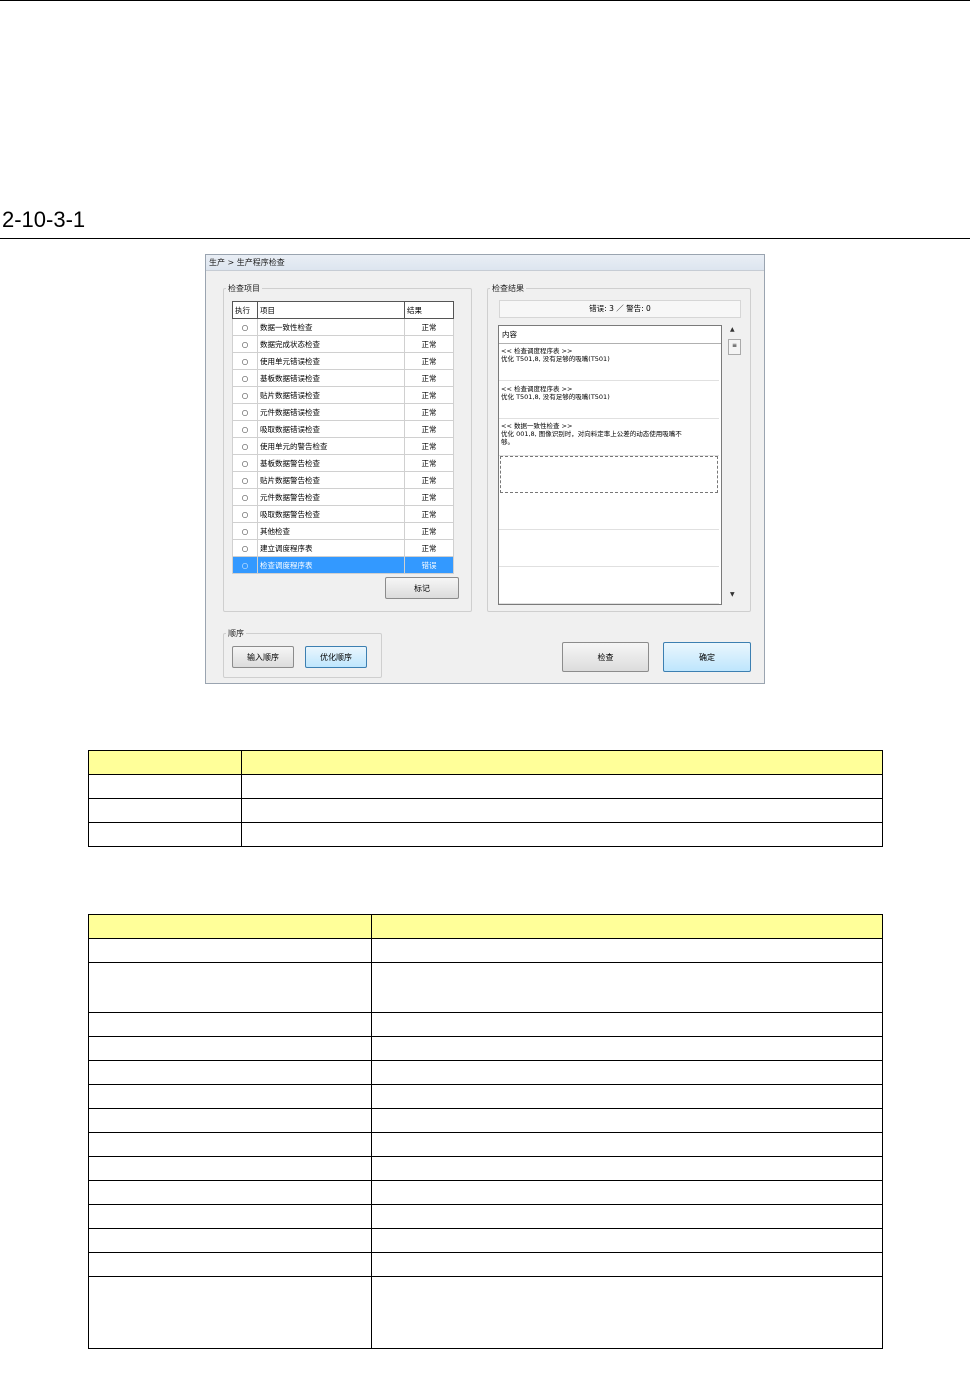  What do you see at coordinates (343, 395) in the screenshot?
I see `check-item-row: ○ 贴片数据错误检查 正常` at bounding box center [343, 395].